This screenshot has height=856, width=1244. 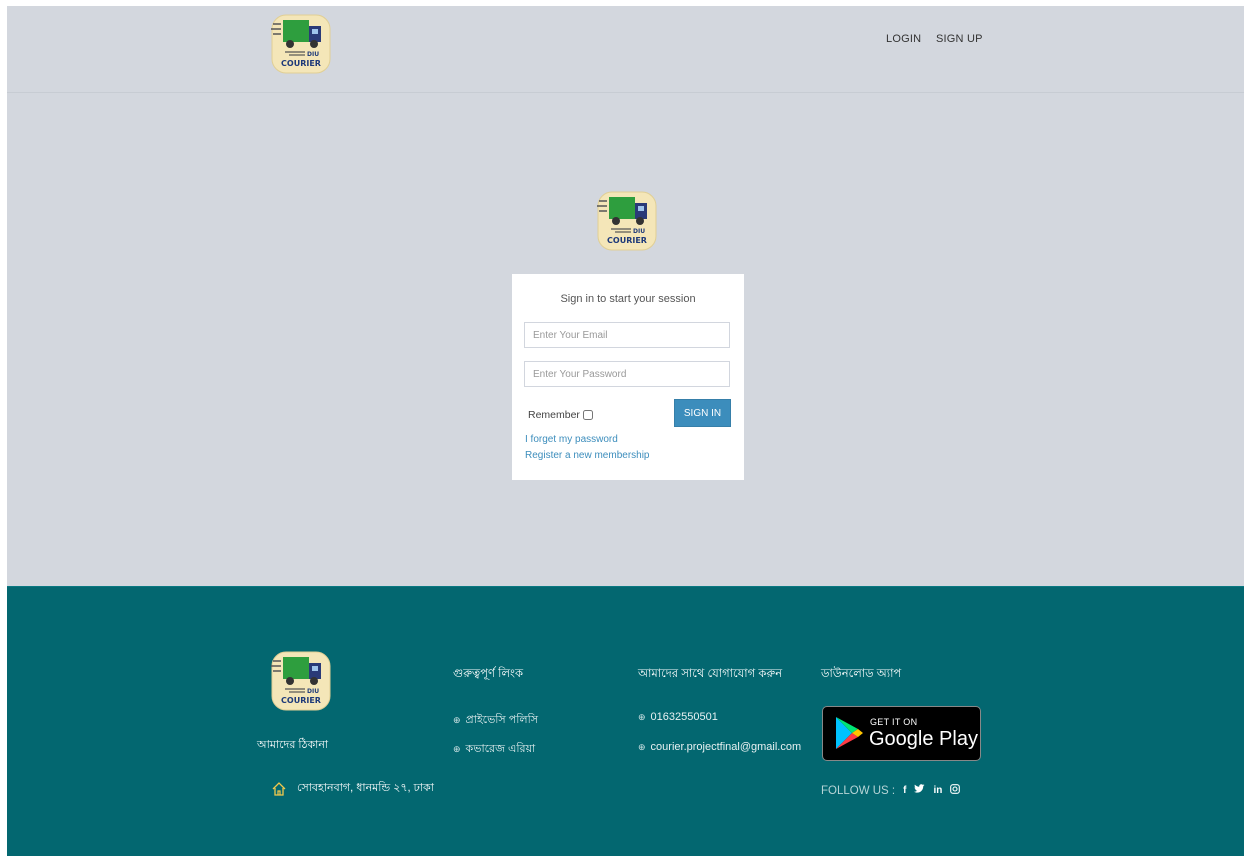 I want to click on phone-text: 01632550501, so click(x=684, y=717).